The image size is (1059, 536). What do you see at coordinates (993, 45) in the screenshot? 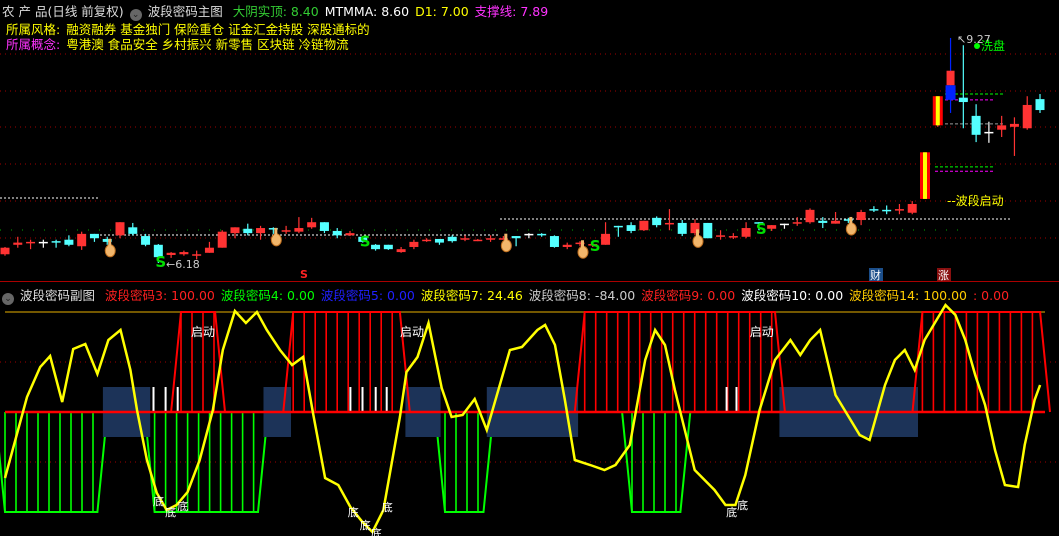
I see `wash-label: 洗盘` at bounding box center [993, 45].